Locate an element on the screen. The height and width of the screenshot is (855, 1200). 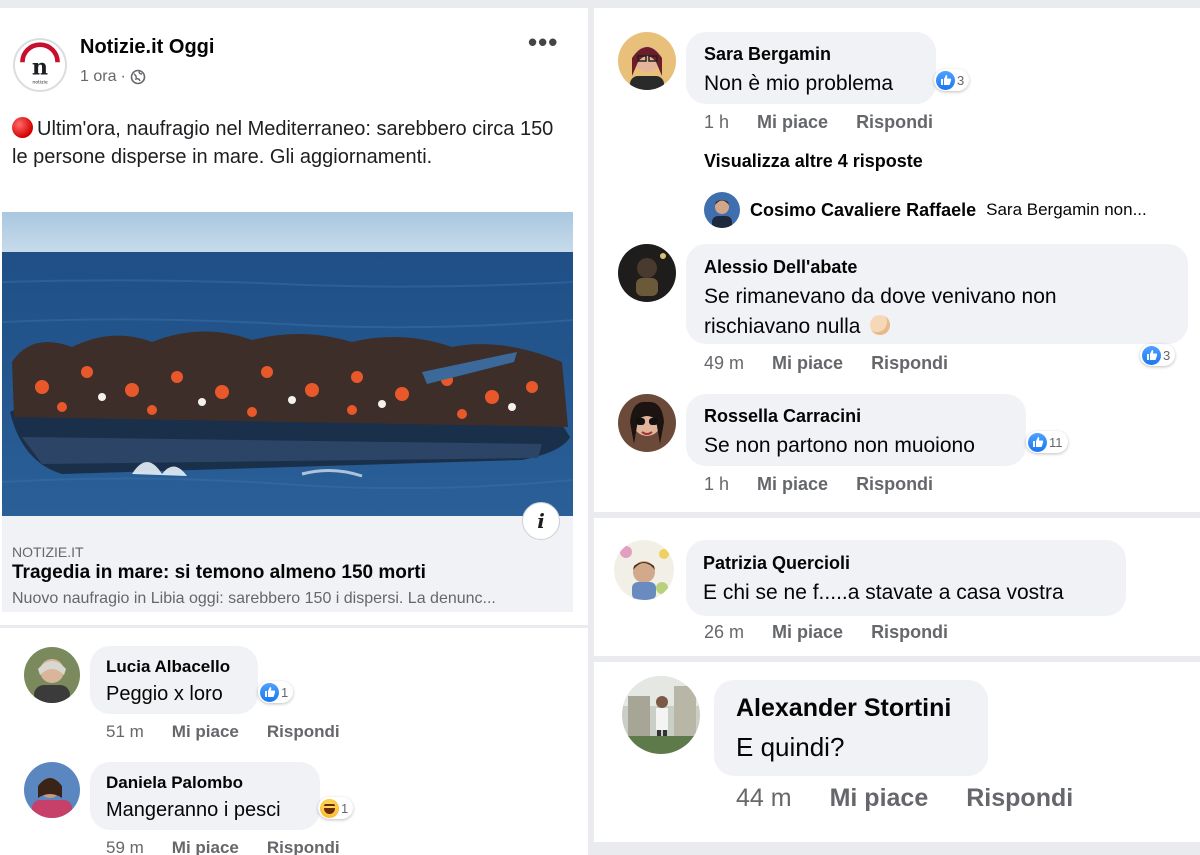
page-name: Notizie.it Oggi is located at coordinates (147, 47).